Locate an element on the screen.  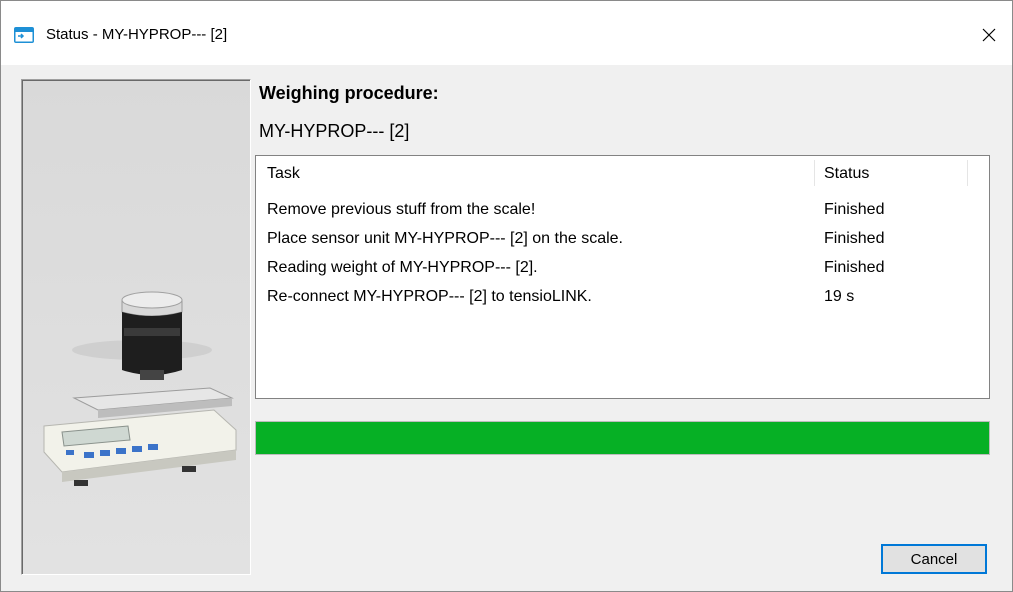
status-cell: 19 s is located at coordinates (839, 297).